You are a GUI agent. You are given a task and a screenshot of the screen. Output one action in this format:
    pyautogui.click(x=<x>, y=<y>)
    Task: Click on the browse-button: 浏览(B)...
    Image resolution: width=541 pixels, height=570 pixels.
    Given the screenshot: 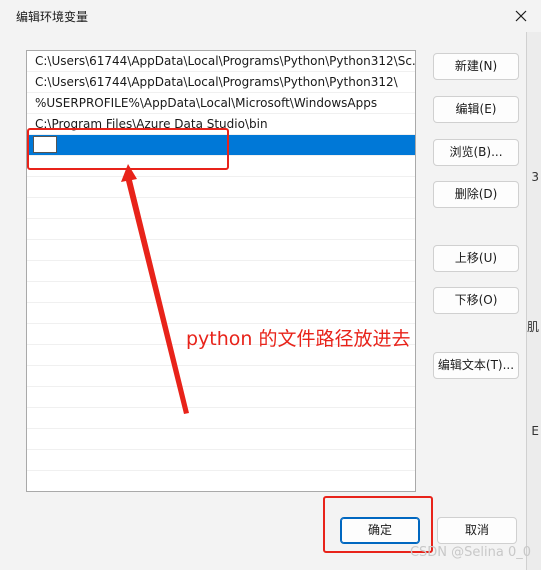 What is the action you would take?
    pyautogui.click(x=476, y=152)
    